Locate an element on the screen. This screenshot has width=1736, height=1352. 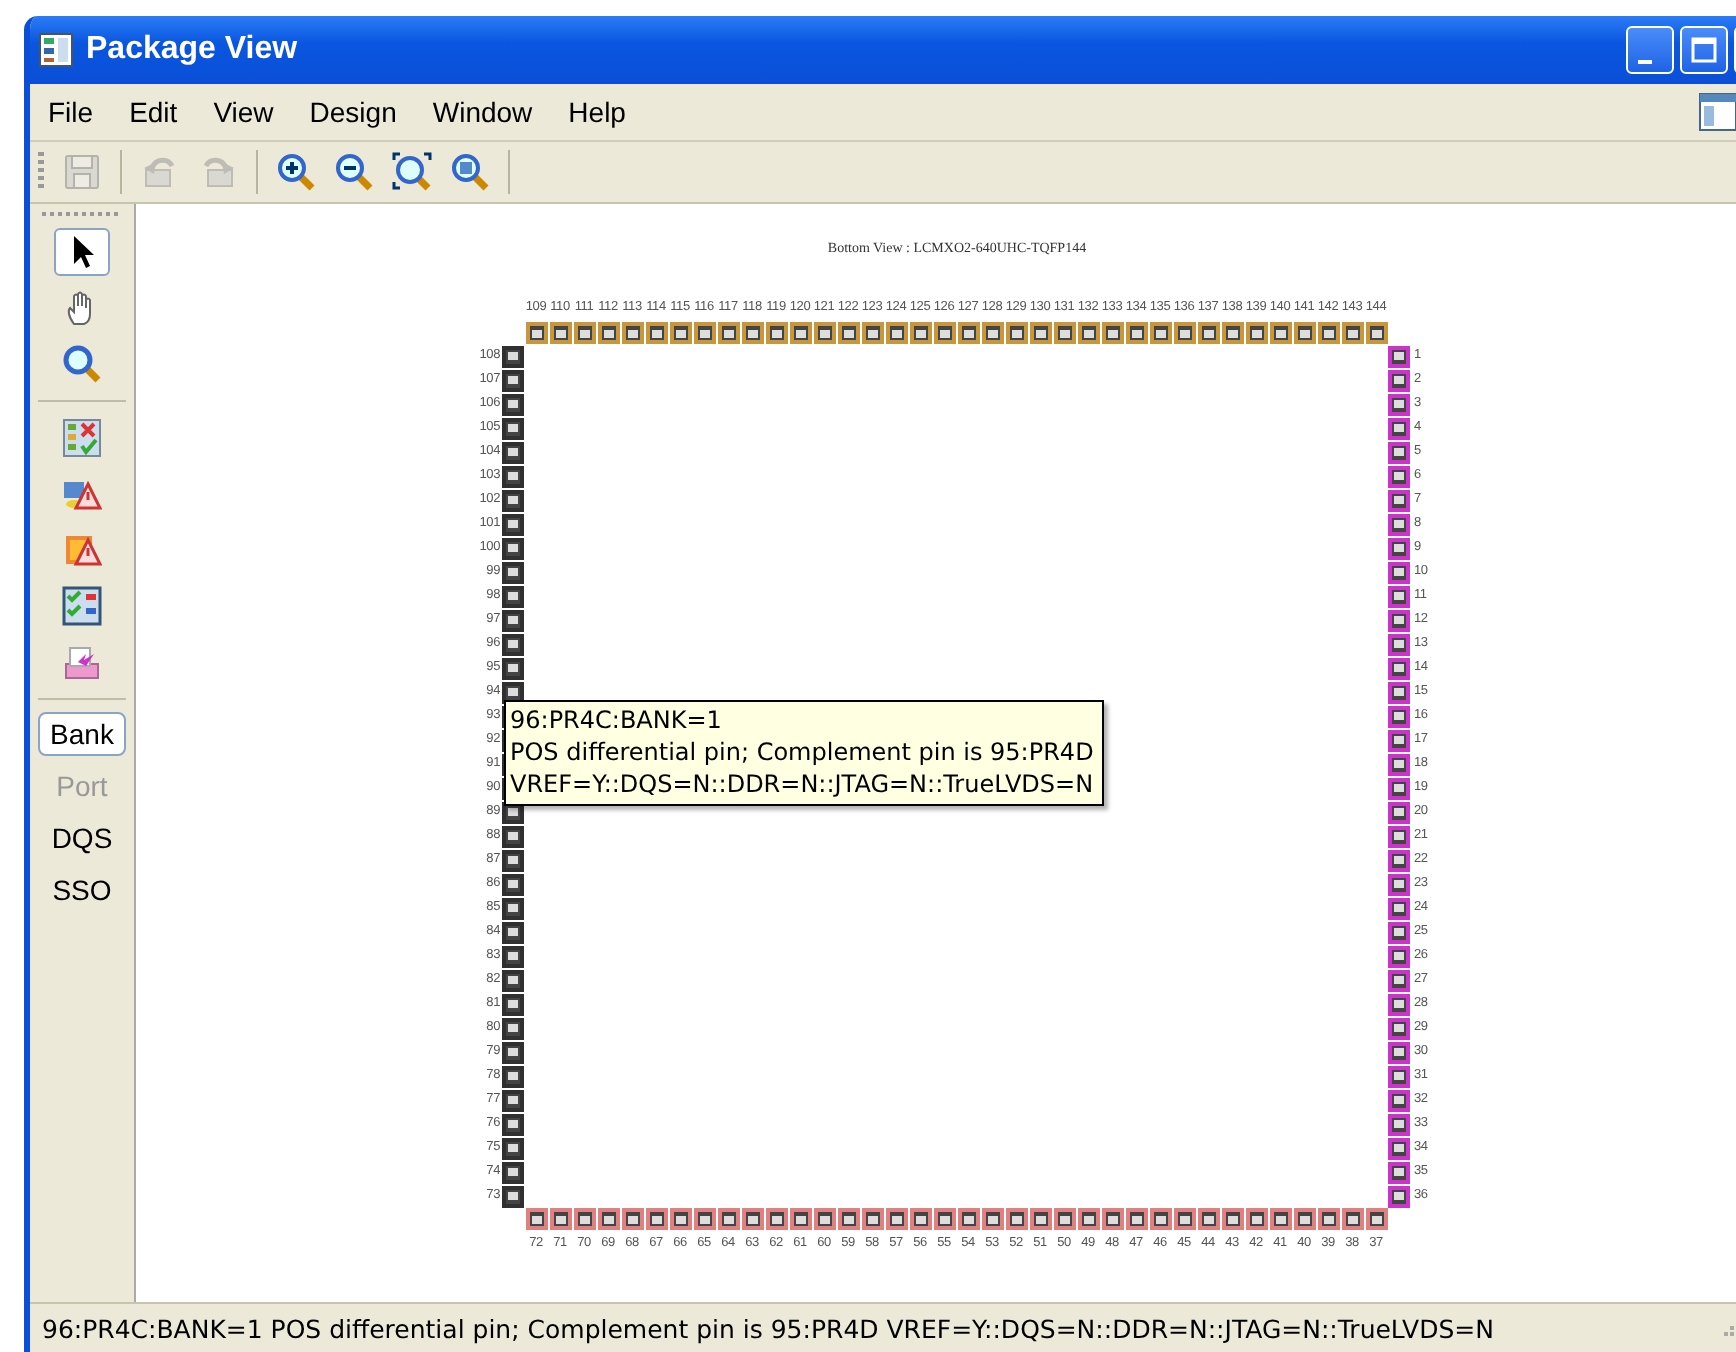
maximize-button is located at coordinates (1704, 50).